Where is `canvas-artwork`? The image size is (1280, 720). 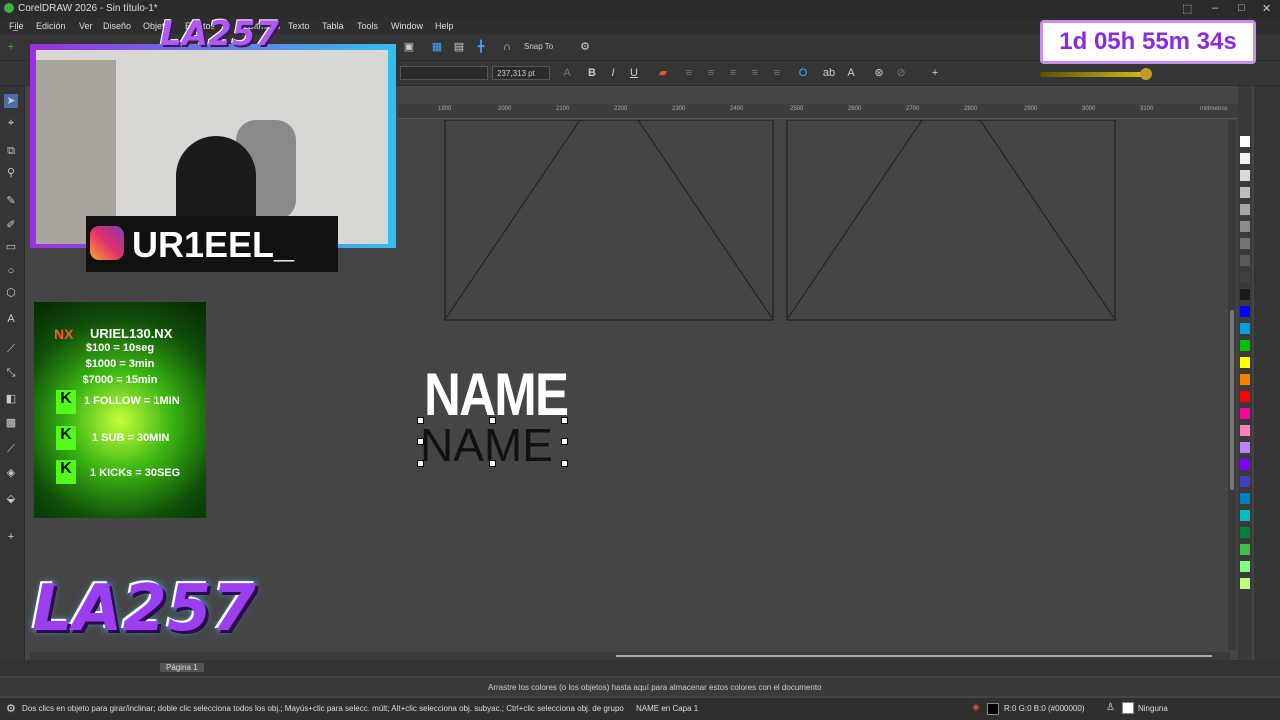 canvas-artwork is located at coordinates (781, 221).